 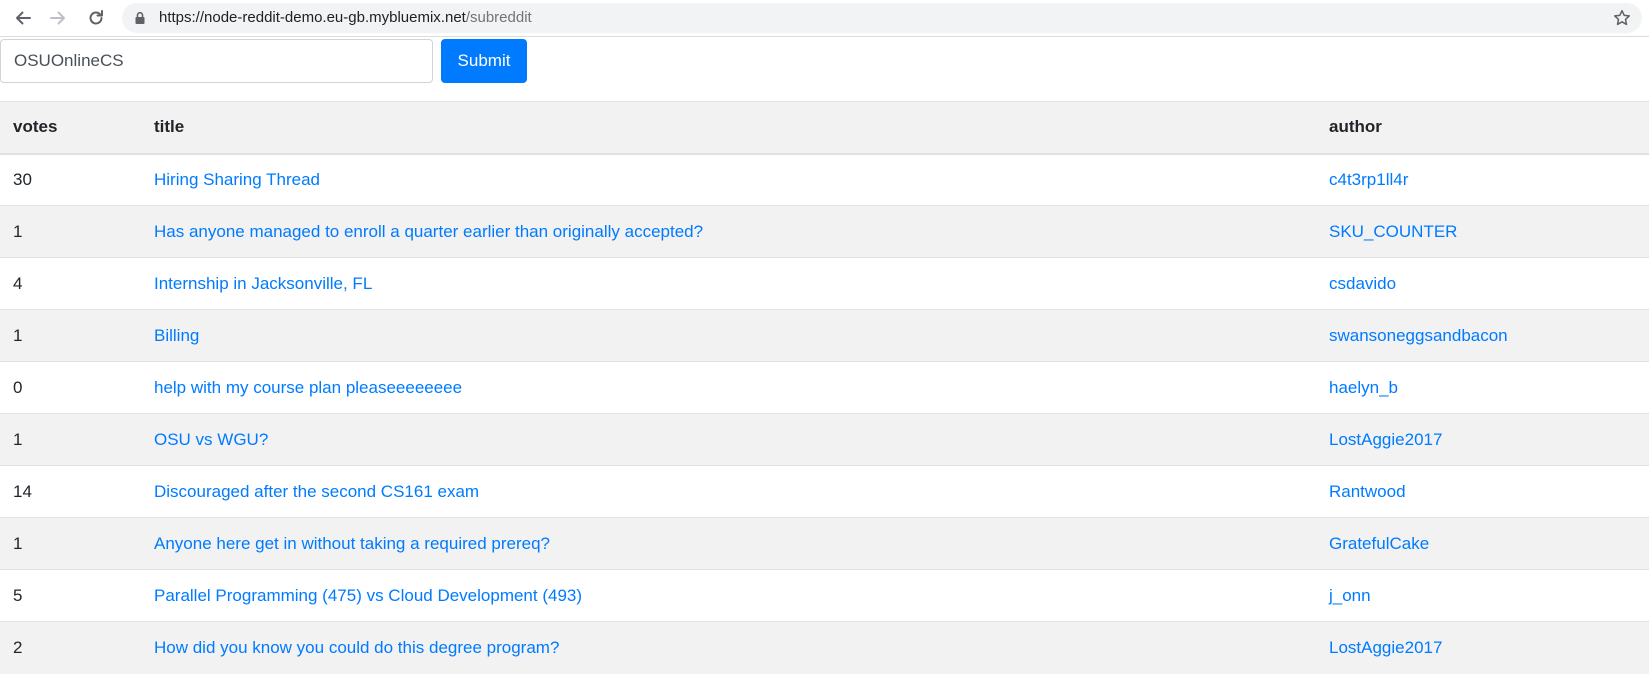 What do you see at coordinates (237, 179) in the screenshot?
I see `post-title-link: Hiring Sharing Thread` at bounding box center [237, 179].